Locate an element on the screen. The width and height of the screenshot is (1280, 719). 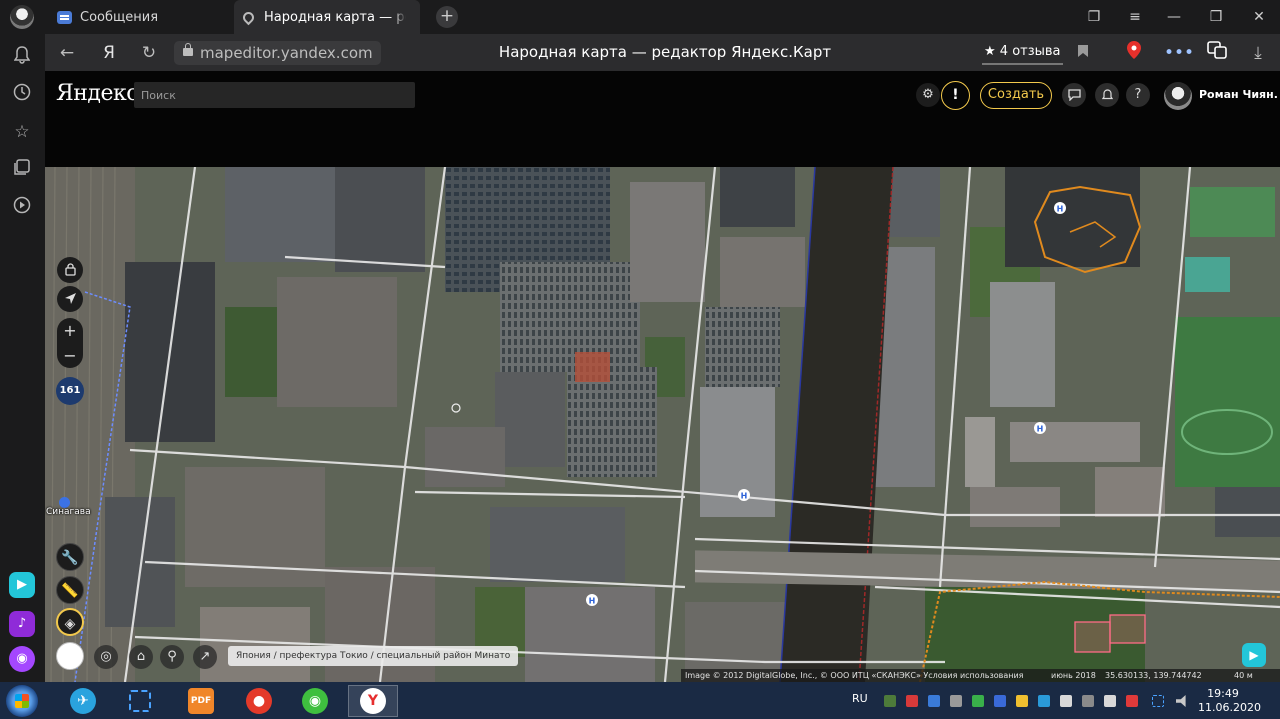
radio-icon: ◉ is located at coordinates (315, 701).